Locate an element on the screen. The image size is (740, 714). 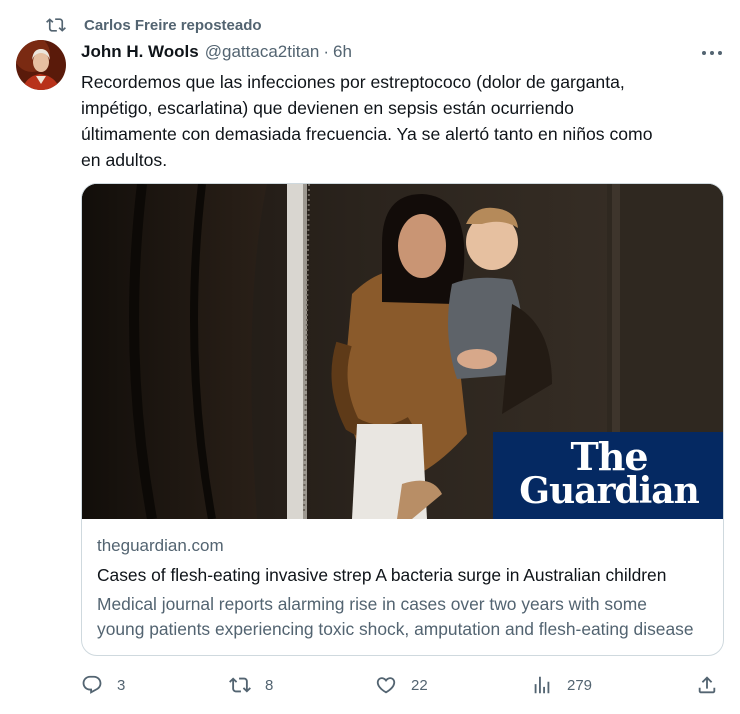
share-icon is located at coordinates (707, 685).